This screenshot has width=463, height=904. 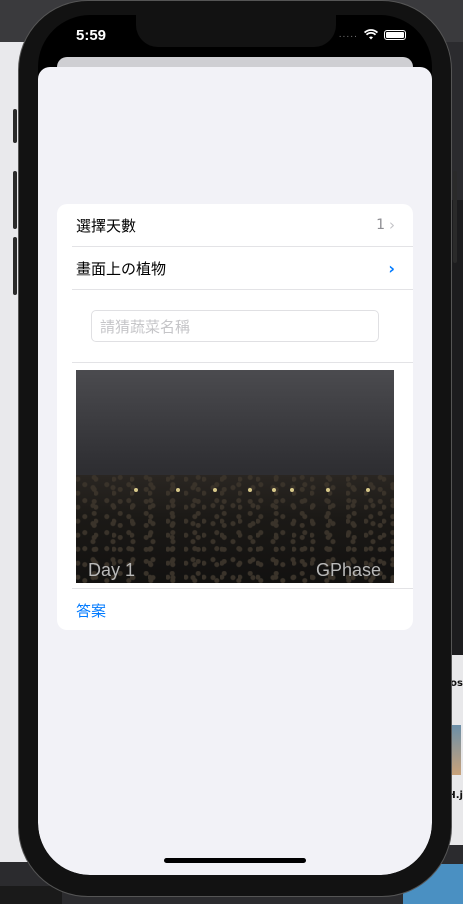 What do you see at coordinates (106, 225) in the screenshot?
I see `select-days-label: 選擇天數` at bounding box center [106, 225].